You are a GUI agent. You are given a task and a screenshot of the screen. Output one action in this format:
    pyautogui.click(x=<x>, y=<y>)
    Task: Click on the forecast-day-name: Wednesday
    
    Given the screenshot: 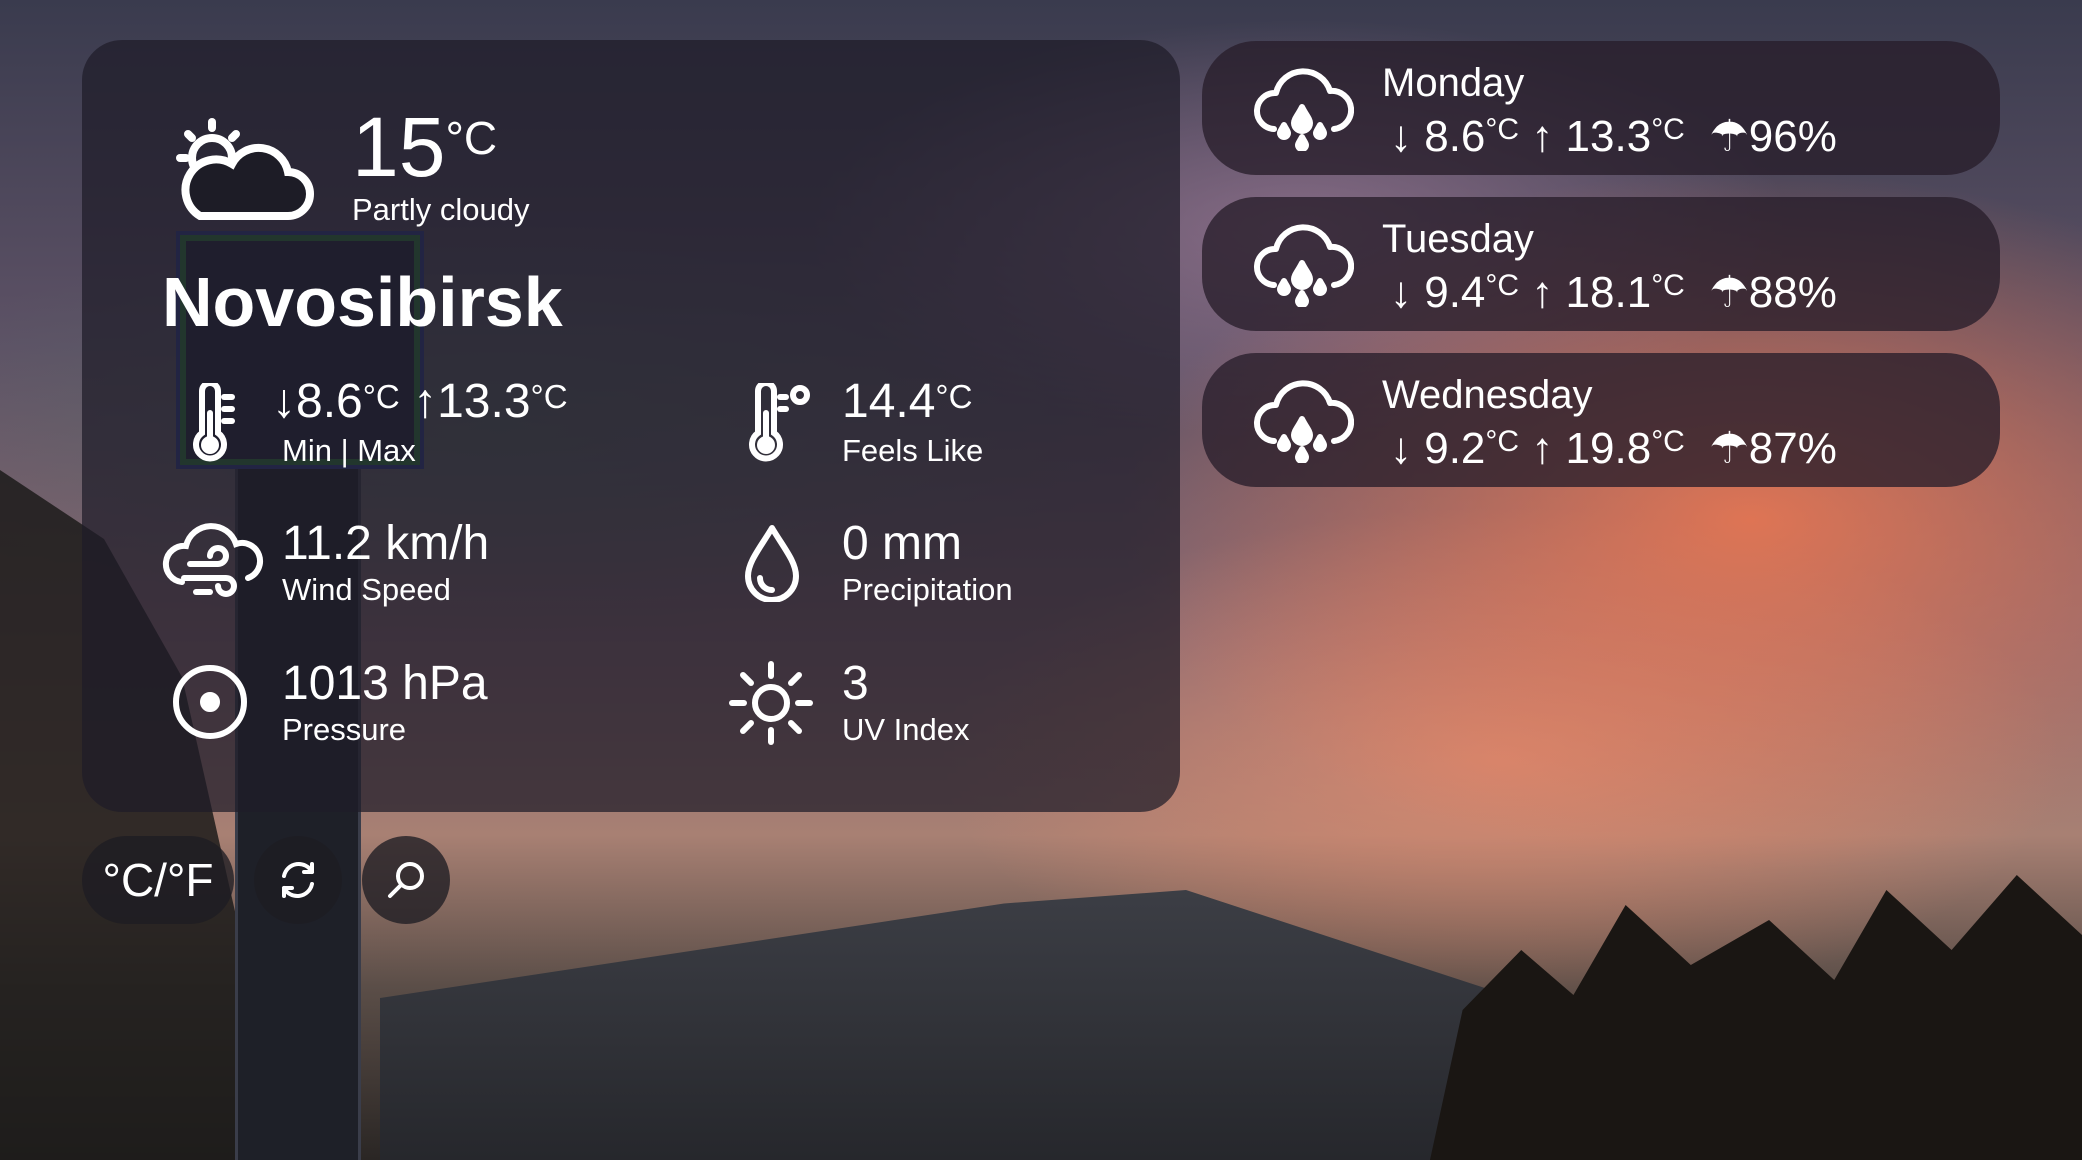 What is the action you would take?
    pyautogui.click(x=1487, y=395)
    